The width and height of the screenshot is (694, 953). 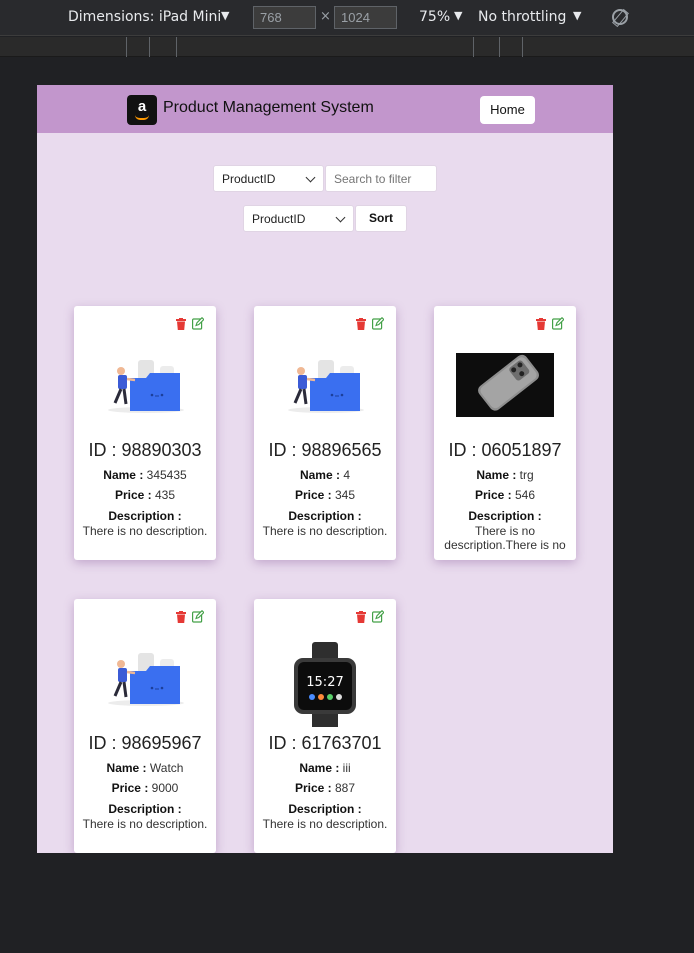 What do you see at coordinates (620, 17) in the screenshot?
I see `rotate-icon` at bounding box center [620, 17].